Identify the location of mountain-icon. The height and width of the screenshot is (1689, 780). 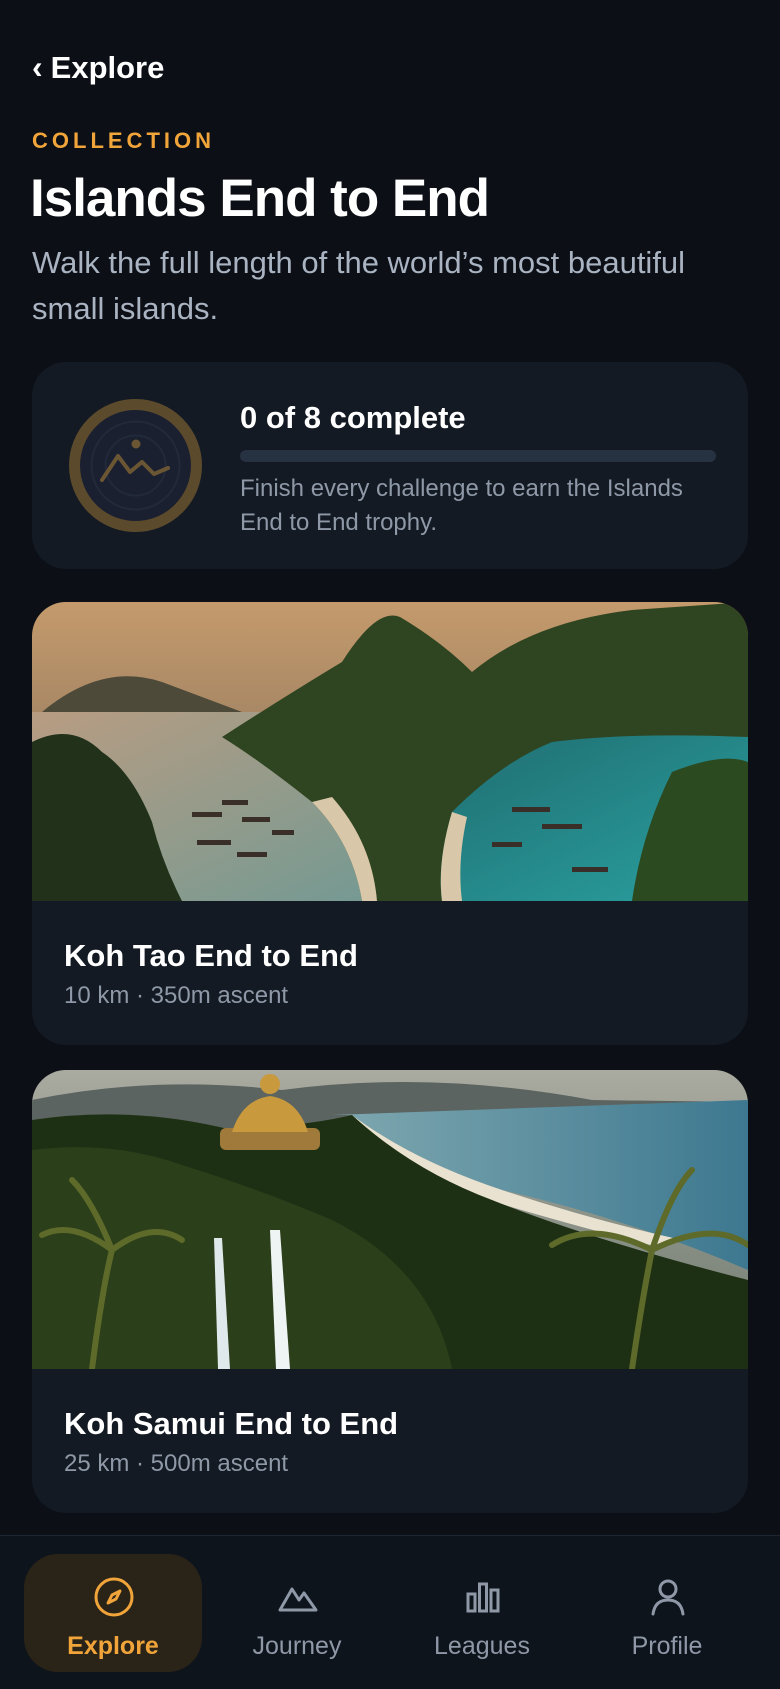
(298, 1599).